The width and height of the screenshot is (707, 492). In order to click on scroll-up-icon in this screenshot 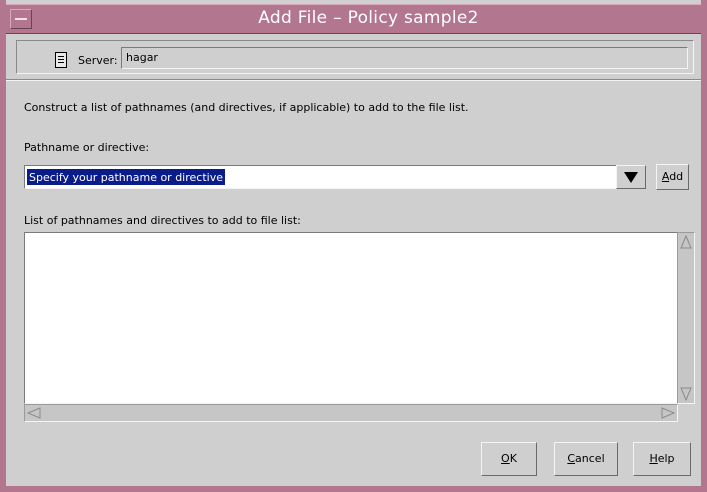, I will do `click(686, 242)`.